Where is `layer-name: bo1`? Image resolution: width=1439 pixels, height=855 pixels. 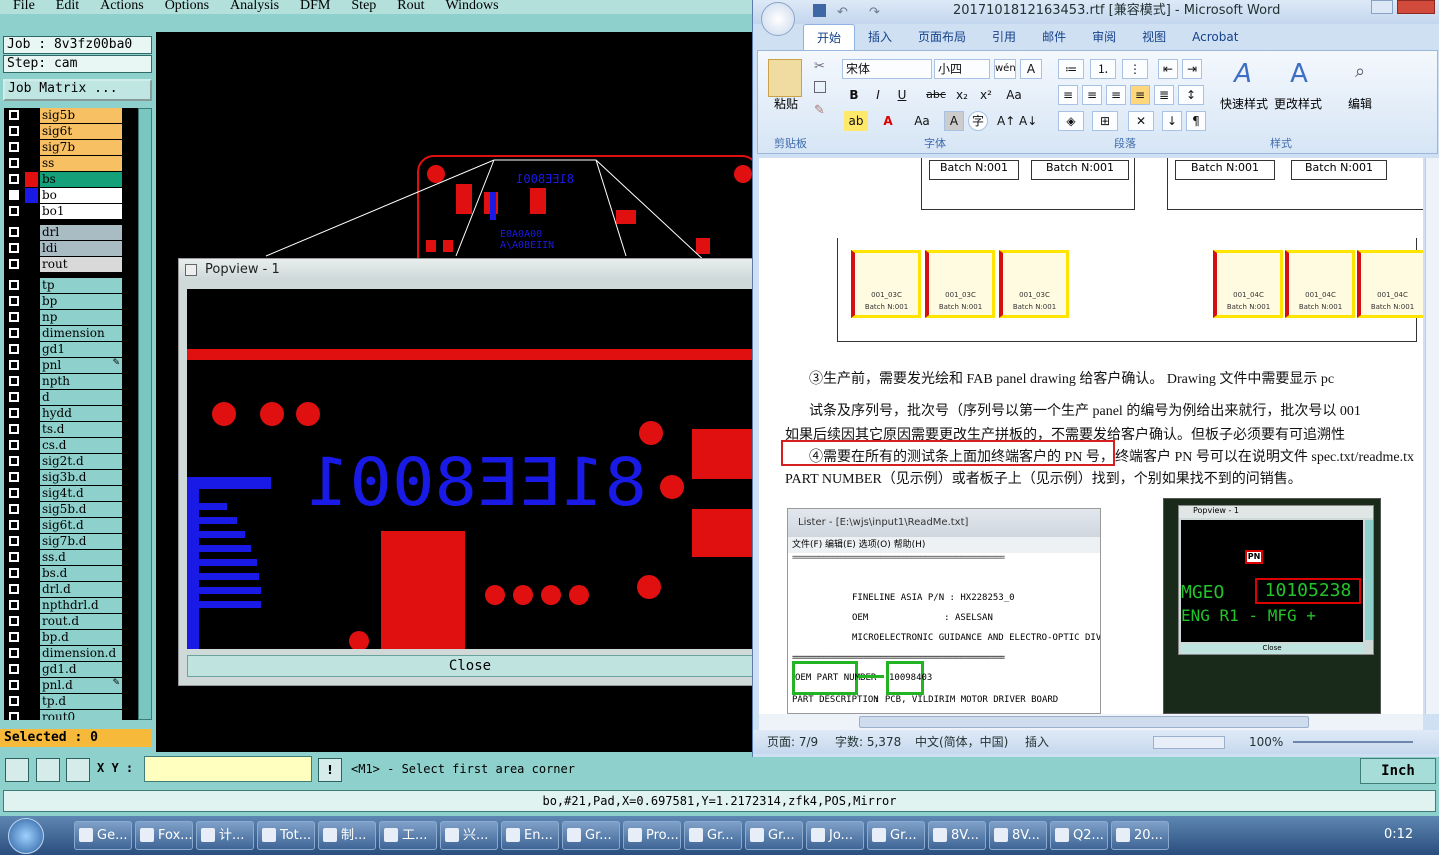 layer-name: bo1 is located at coordinates (81, 211).